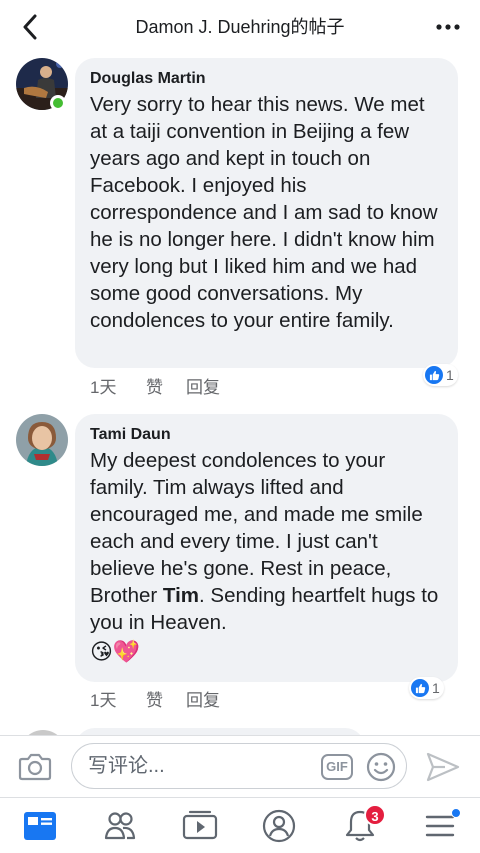 This screenshot has height=853, width=480. I want to click on top-bar: Damon J. Duehring的帖子, so click(240, 27).